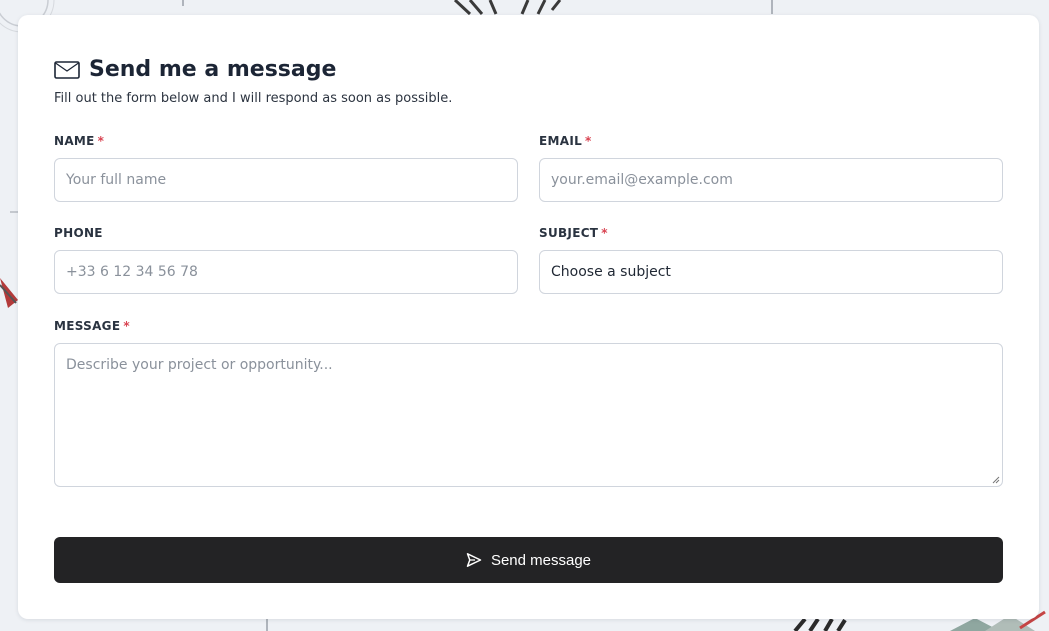  Describe the element at coordinates (286, 272) in the screenshot. I see `phone-input: +33 6 12 34 56 78` at that location.